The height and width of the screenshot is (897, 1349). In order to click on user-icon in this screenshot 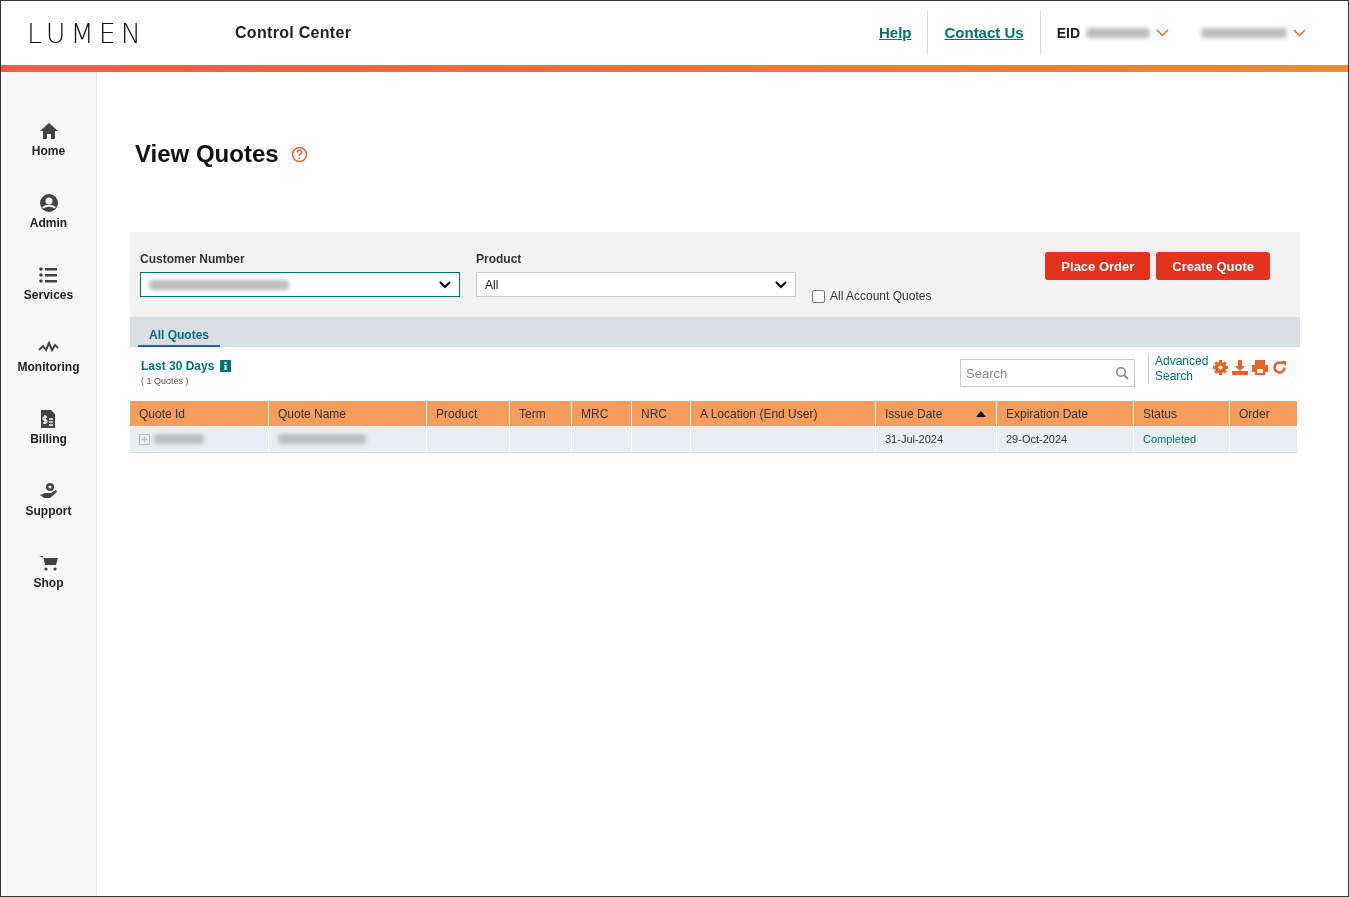, I will do `click(48, 203)`.